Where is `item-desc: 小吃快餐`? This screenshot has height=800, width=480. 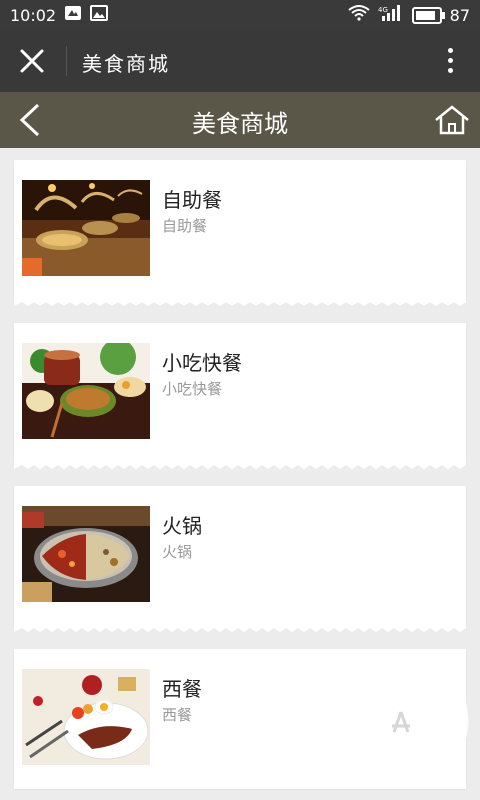
item-desc: 小吃快餐 is located at coordinates (192, 389).